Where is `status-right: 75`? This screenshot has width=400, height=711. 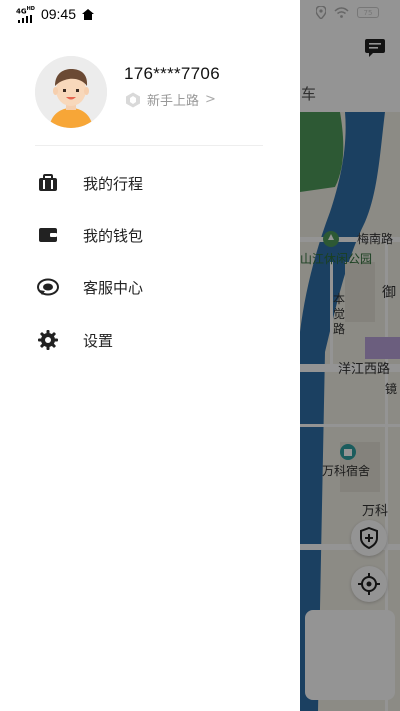
status-right: 75 is located at coordinates (347, 12).